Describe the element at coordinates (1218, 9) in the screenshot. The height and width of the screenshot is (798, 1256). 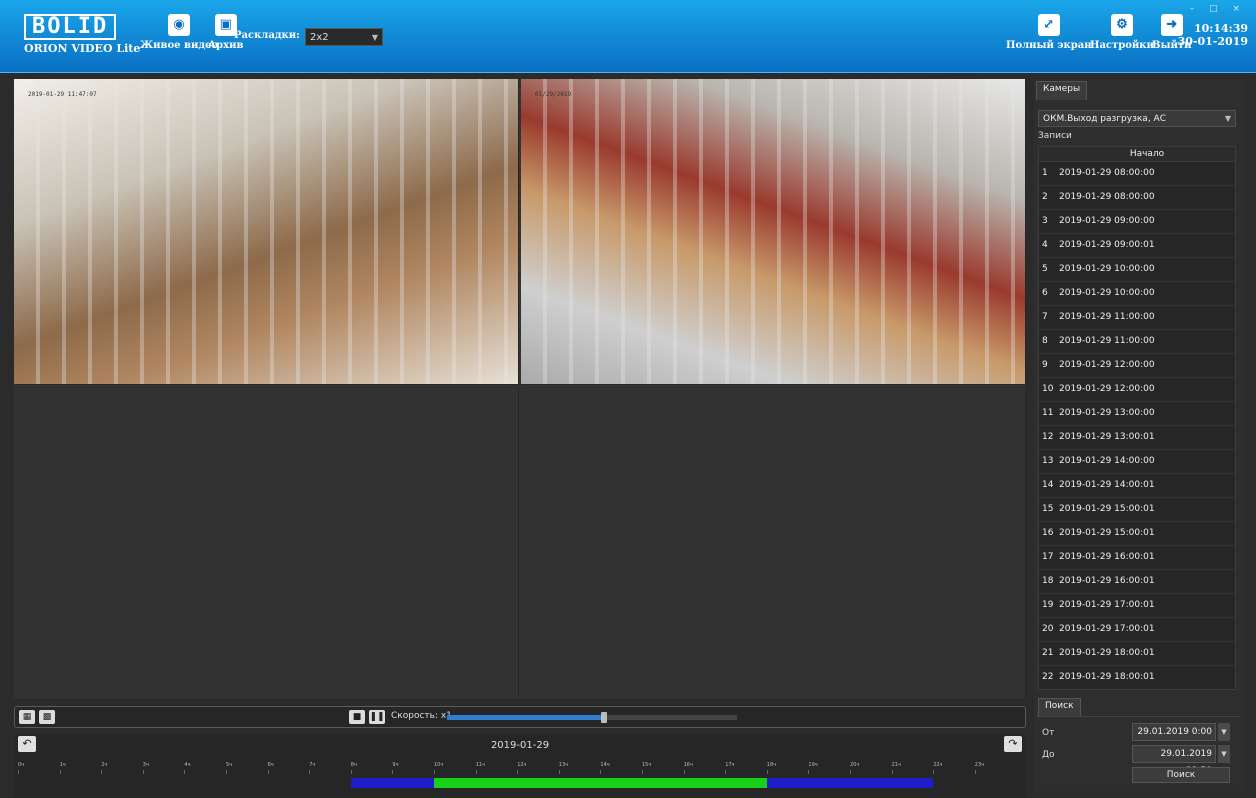
I see `window-controls: – □ ×` at that location.